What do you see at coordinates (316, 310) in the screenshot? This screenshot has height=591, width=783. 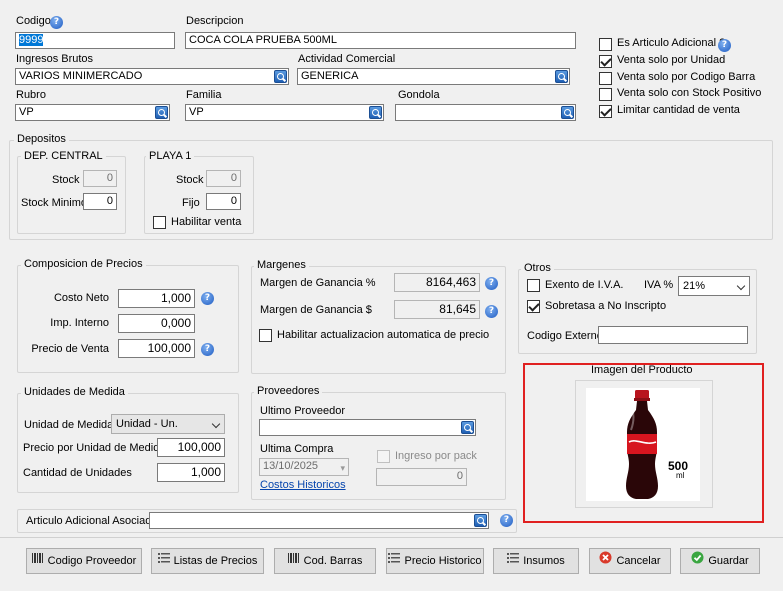 I see `ganancia-pesos-label: Margen de Ganancia $` at bounding box center [316, 310].